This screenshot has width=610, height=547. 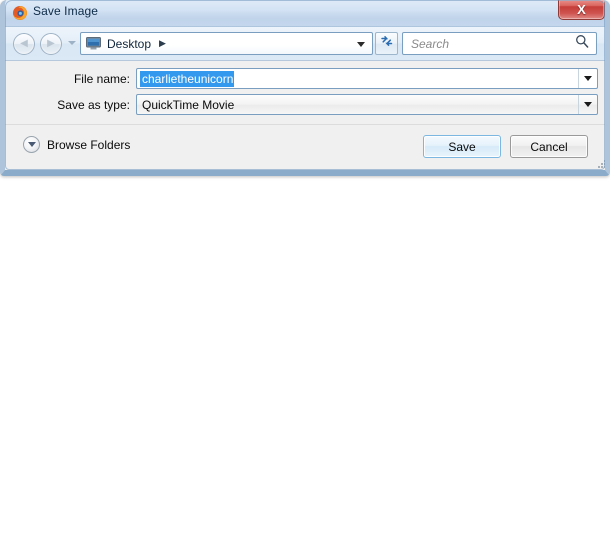 I want to click on back-arrow-icon: ◀, so click(x=24, y=43).